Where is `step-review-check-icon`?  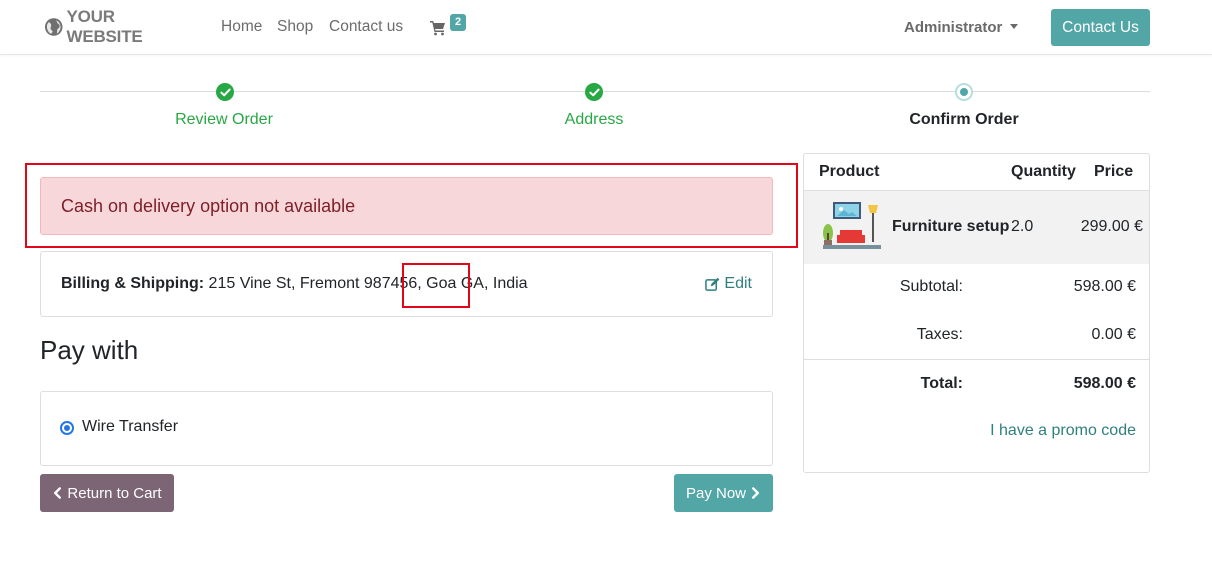 step-review-check-icon is located at coordinates (225, 92).